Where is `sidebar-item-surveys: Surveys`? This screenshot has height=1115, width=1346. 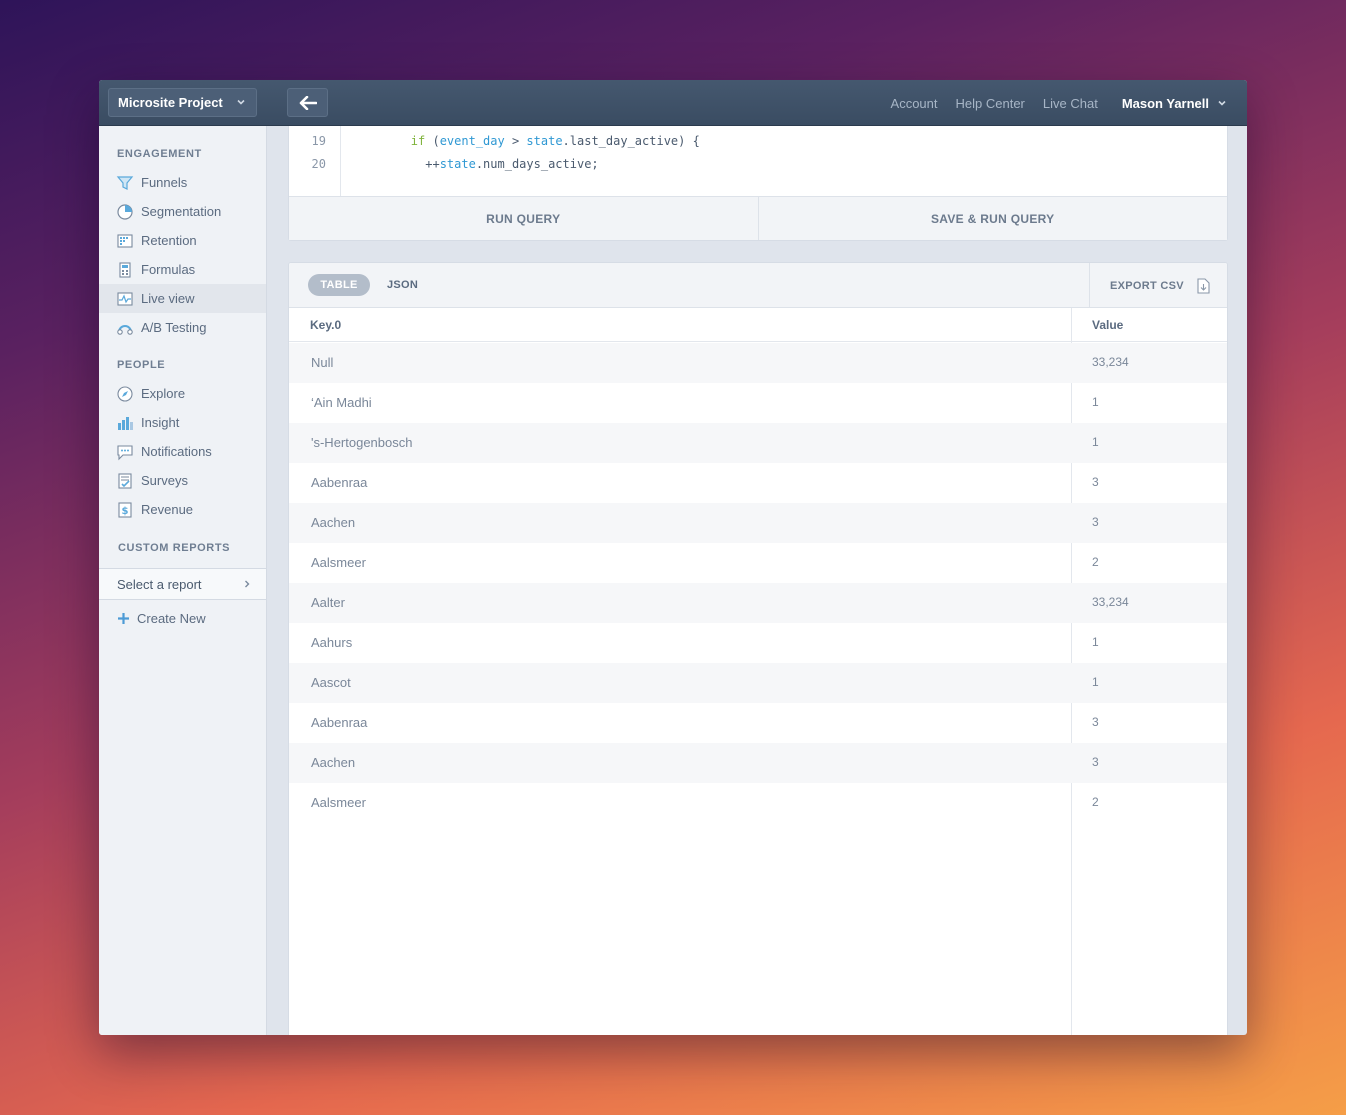 sidebar-item-surveys: Surveys is located at coordinates (182, 480).